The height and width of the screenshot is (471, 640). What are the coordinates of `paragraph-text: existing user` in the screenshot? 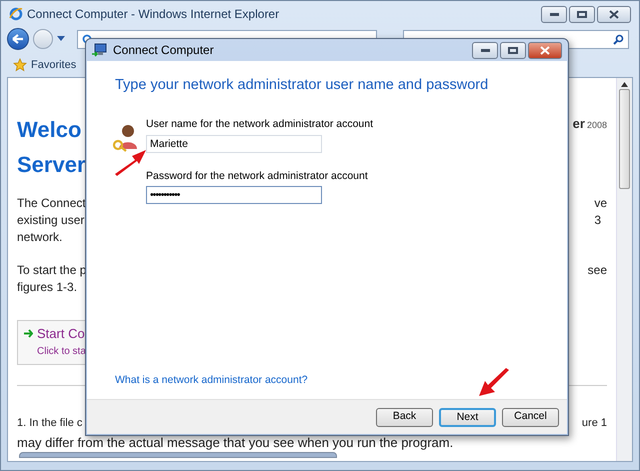 It's located at (51, 220).